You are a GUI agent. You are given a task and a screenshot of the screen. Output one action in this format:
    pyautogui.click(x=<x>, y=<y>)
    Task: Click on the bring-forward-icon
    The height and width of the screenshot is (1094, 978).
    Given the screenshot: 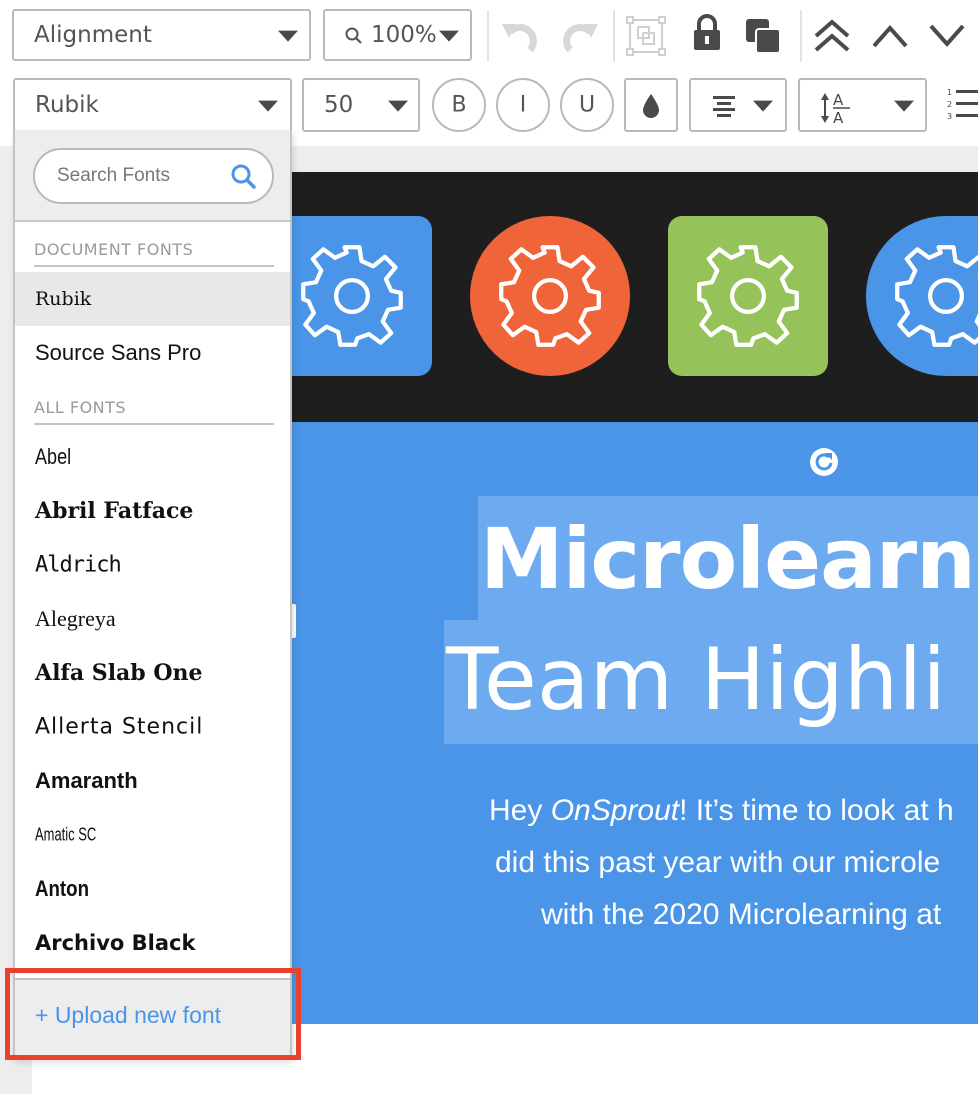 What is the action you would take?
    pyautogui.click(x=890, y=38)
    